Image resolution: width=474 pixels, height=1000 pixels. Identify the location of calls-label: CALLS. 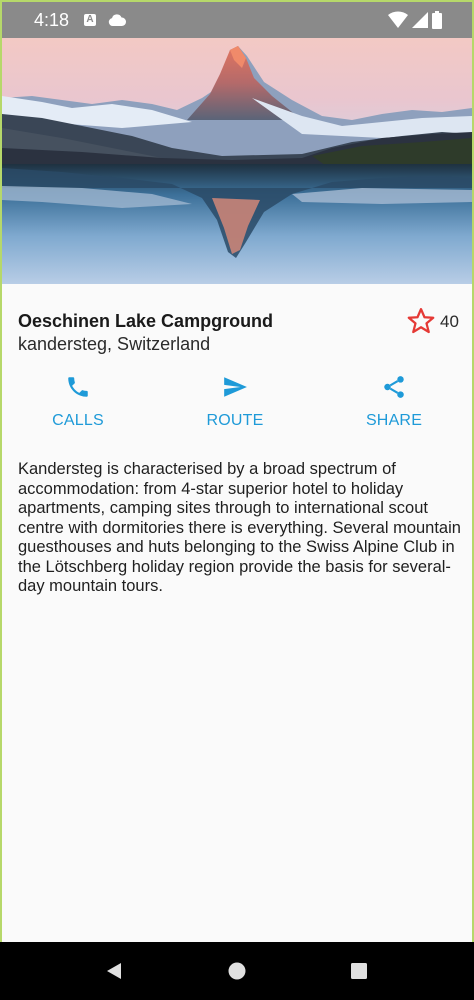
(78, 420).